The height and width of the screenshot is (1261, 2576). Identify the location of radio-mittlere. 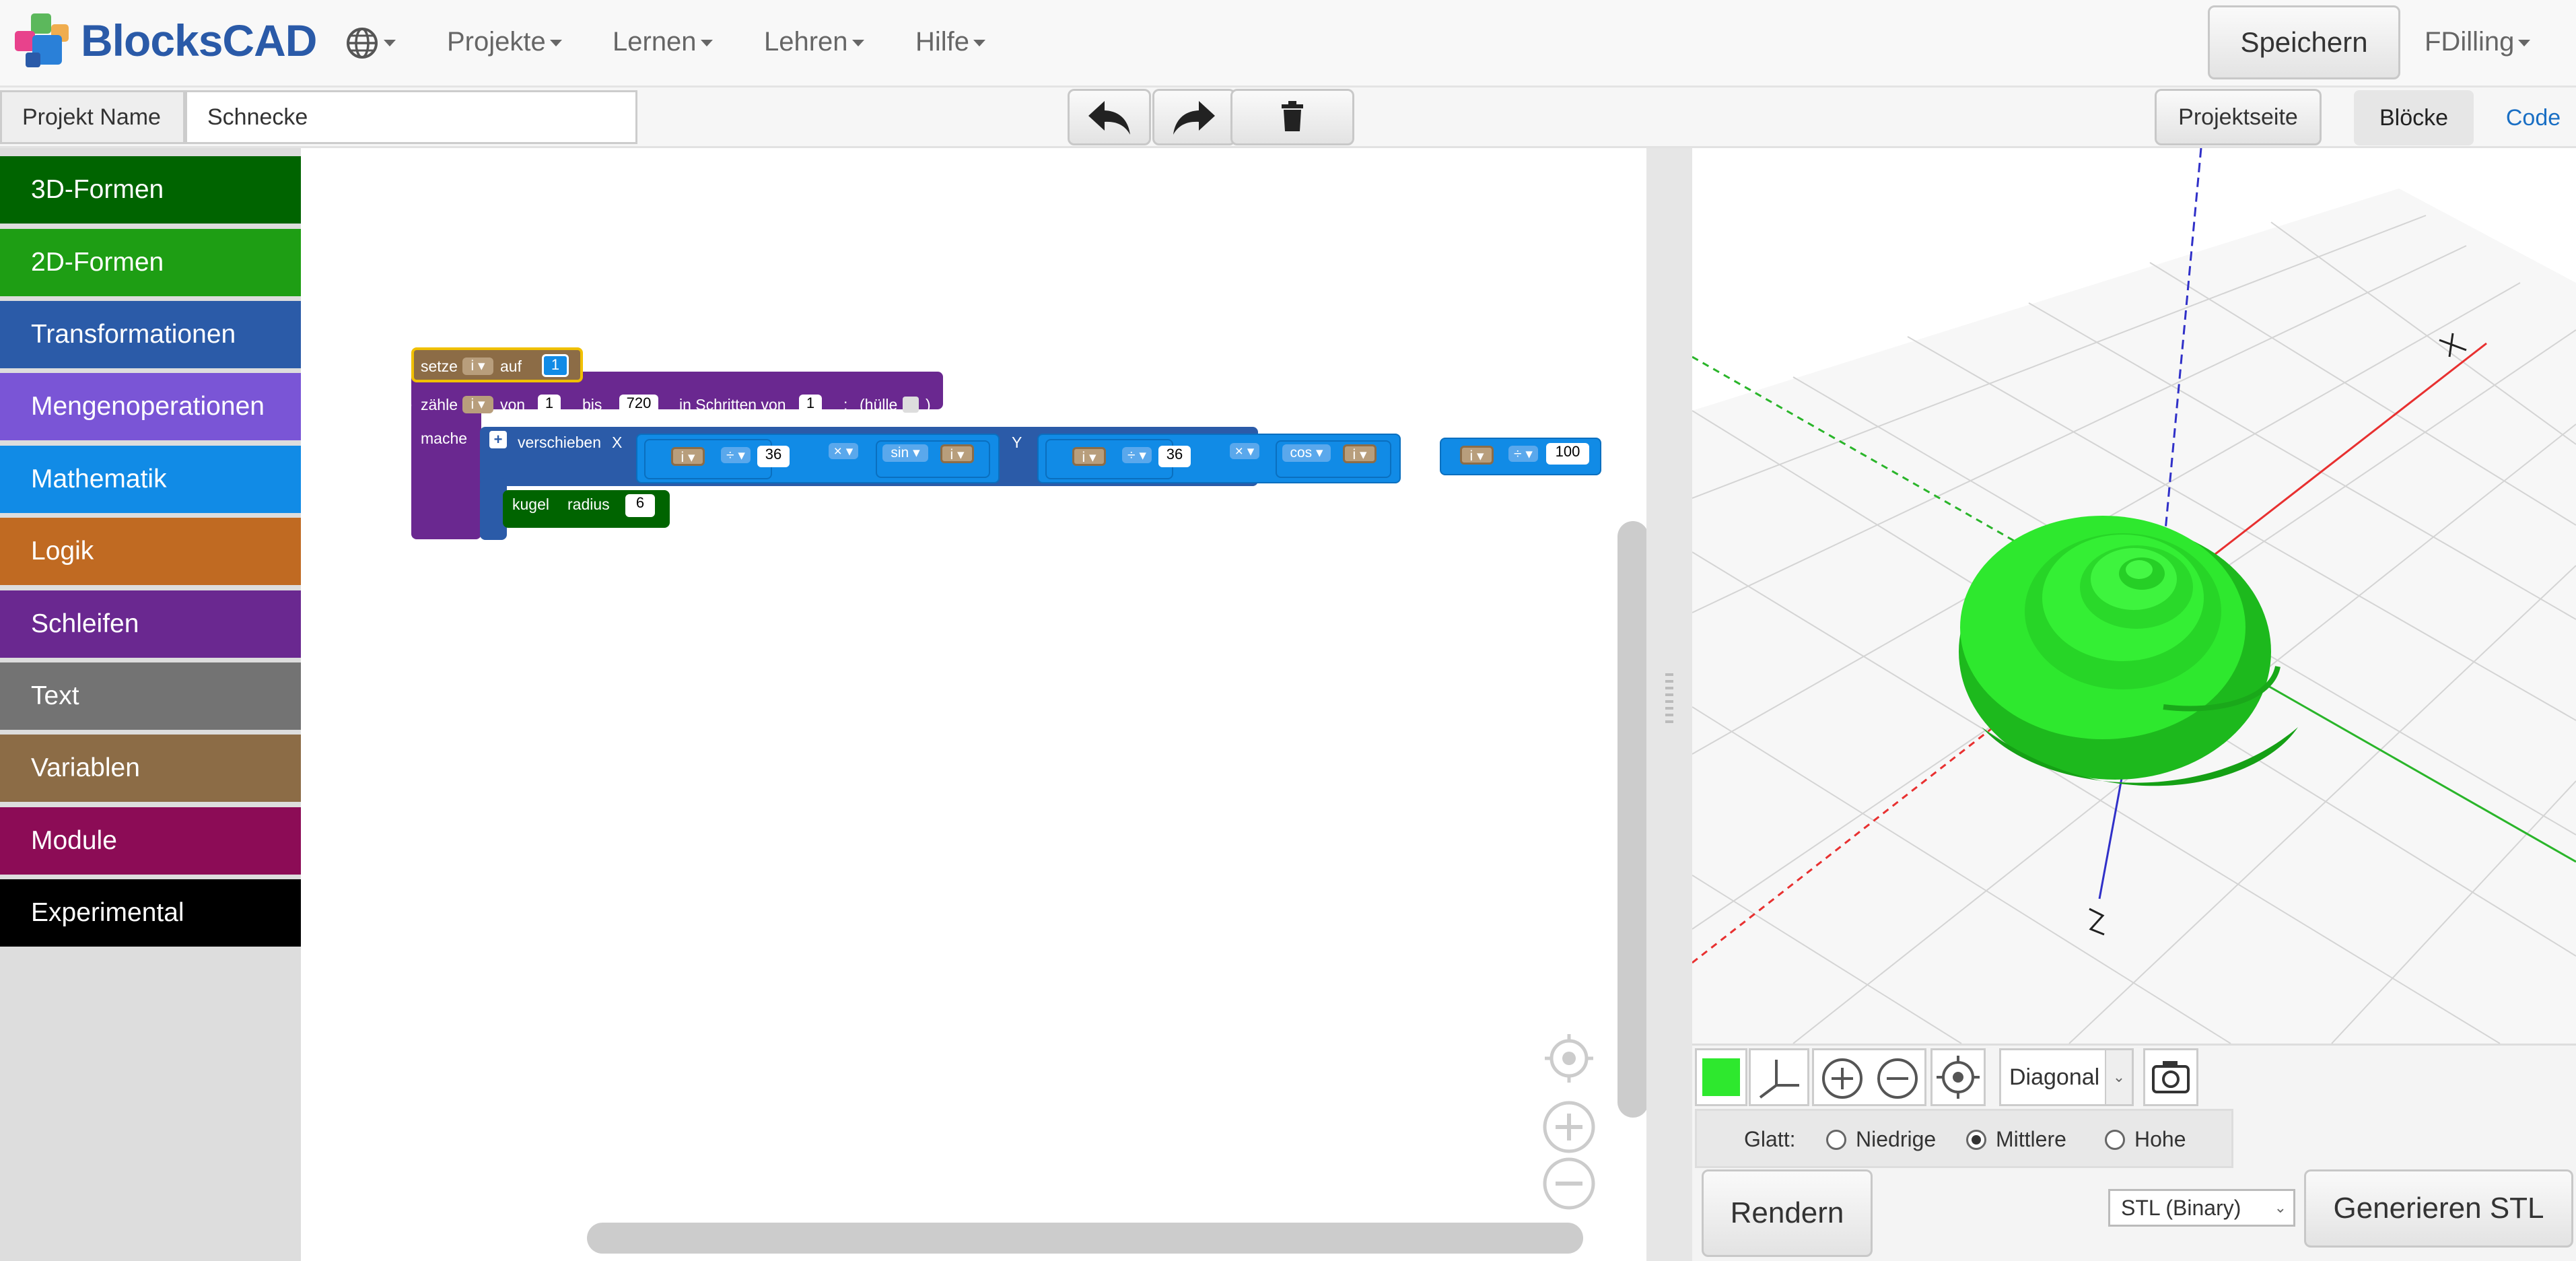
(1976, 1140).